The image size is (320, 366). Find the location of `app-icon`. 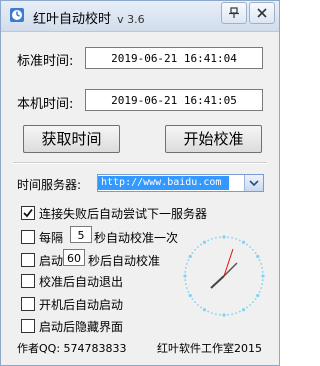

app-icon is located at coordinates (17, 15).